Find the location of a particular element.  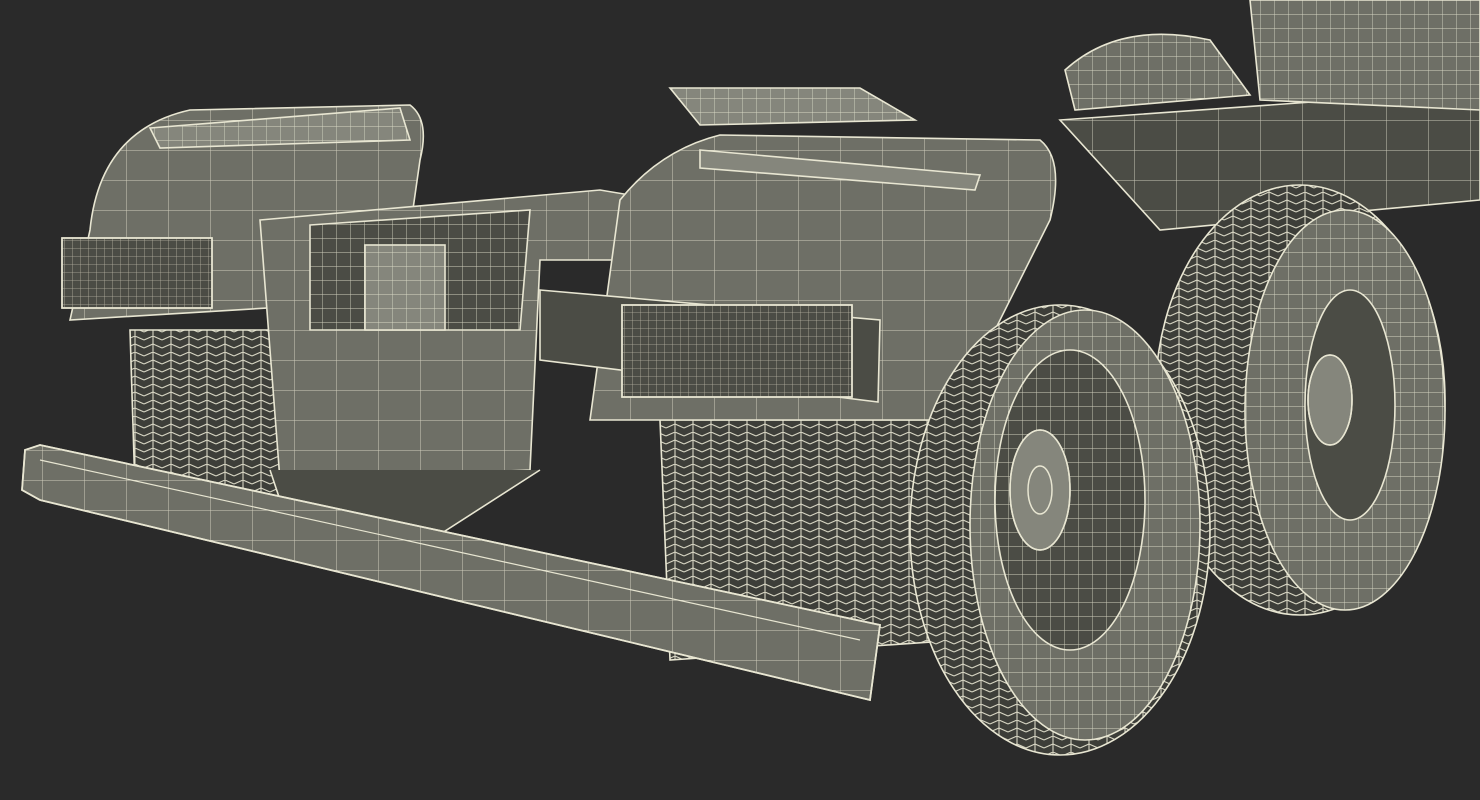

tail-lamp-left is located at coordinates (137, 273).